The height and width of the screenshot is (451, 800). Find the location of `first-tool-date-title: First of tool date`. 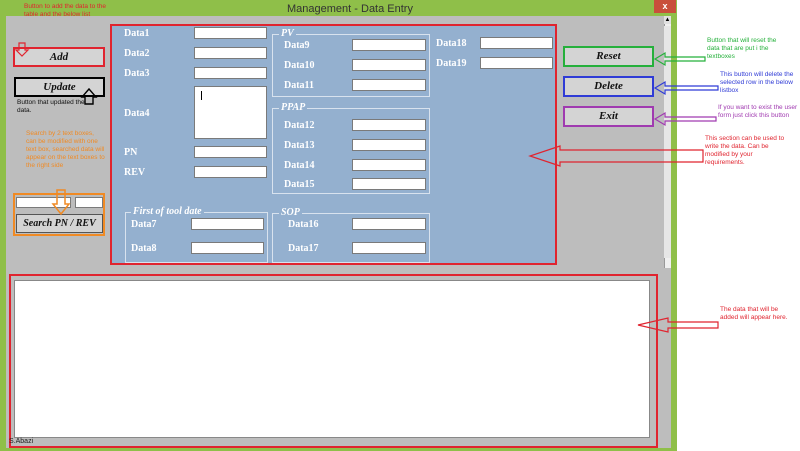

first-tool-date-title: First of tool date is located at coordinates (167, 211).